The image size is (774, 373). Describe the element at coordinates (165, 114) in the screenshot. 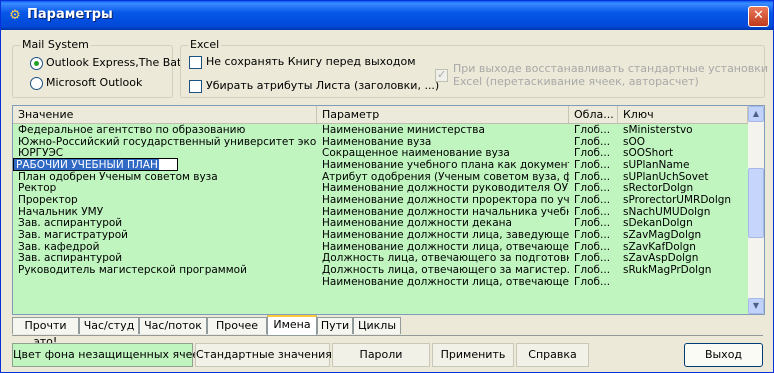

I see `column-header-value: Значение` at that location.